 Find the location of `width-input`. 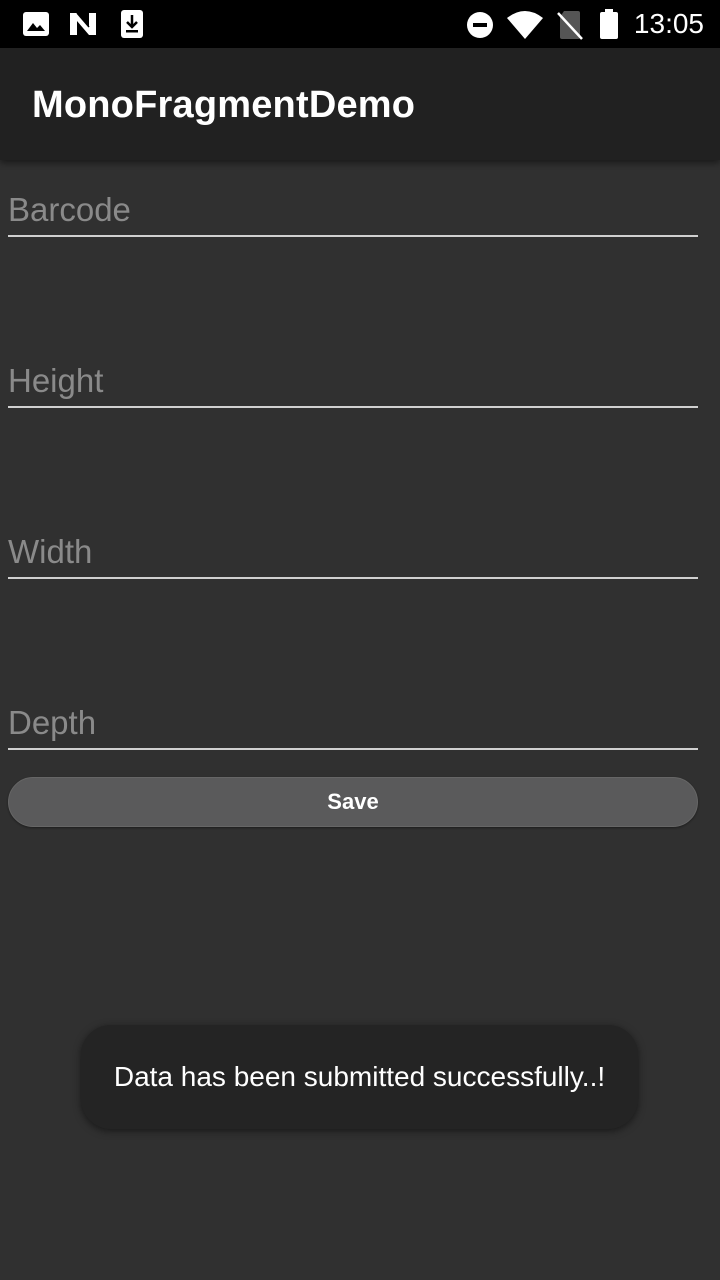

width-input is located at coordinates (353, 552).